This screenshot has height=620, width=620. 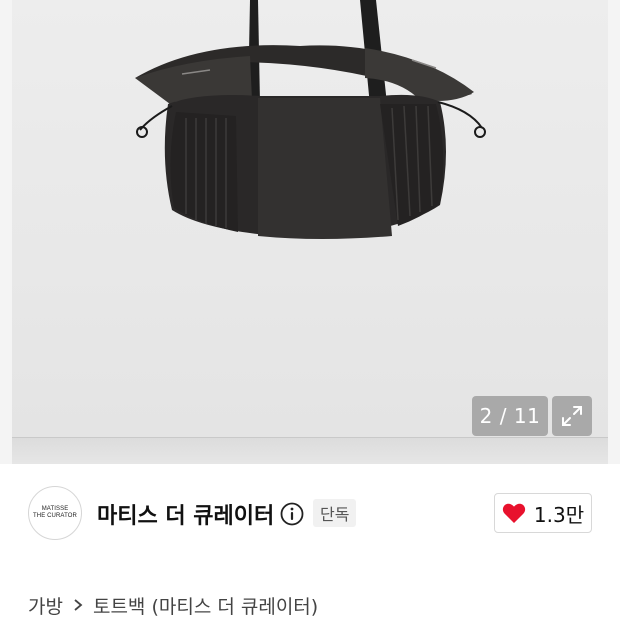 I want to click on heart-icon, so click(x=514, y=513).